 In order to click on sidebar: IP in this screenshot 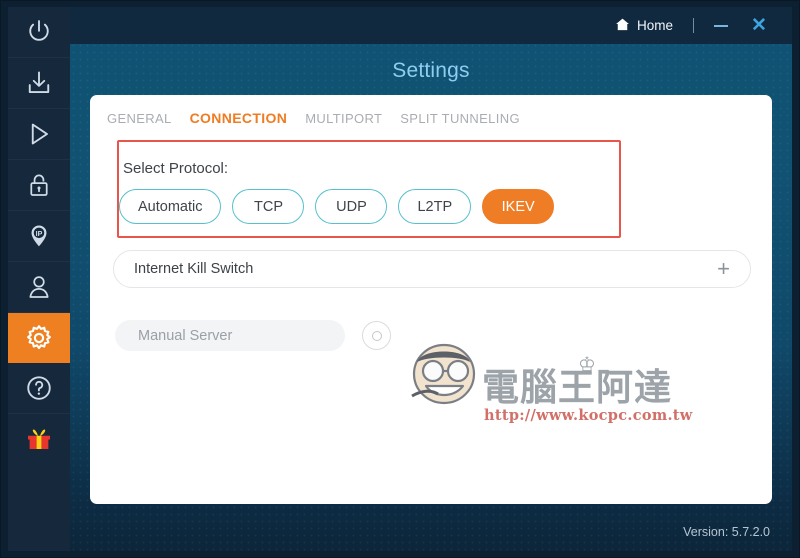, I will do `click(39, 279)`.